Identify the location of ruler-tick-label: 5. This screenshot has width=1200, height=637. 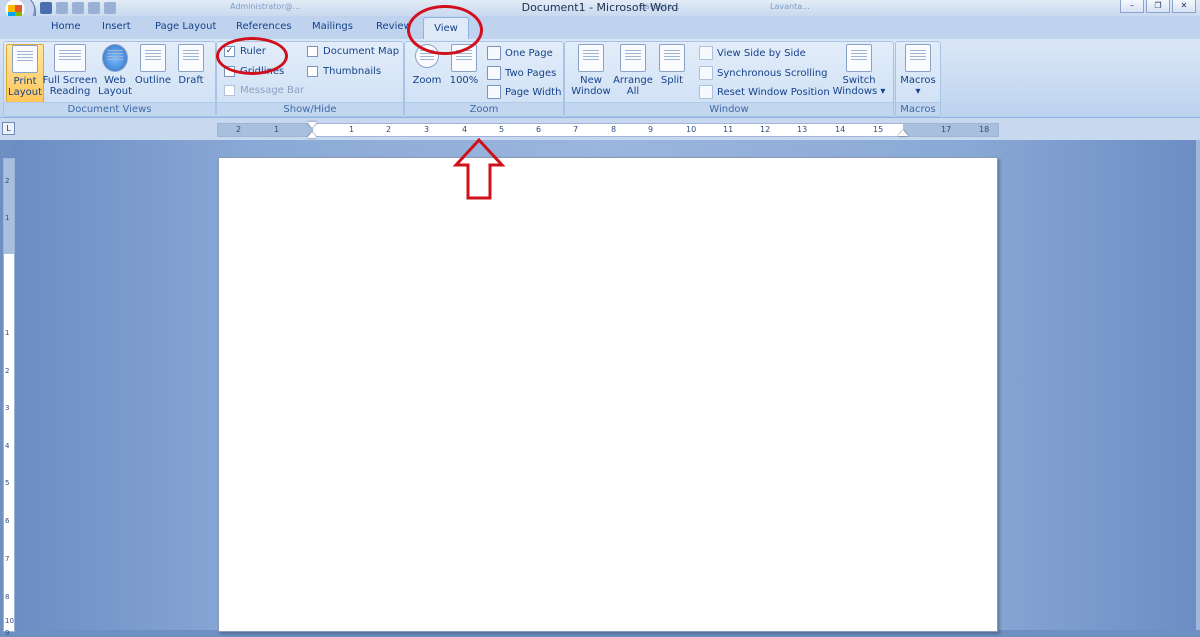
(502, 129).